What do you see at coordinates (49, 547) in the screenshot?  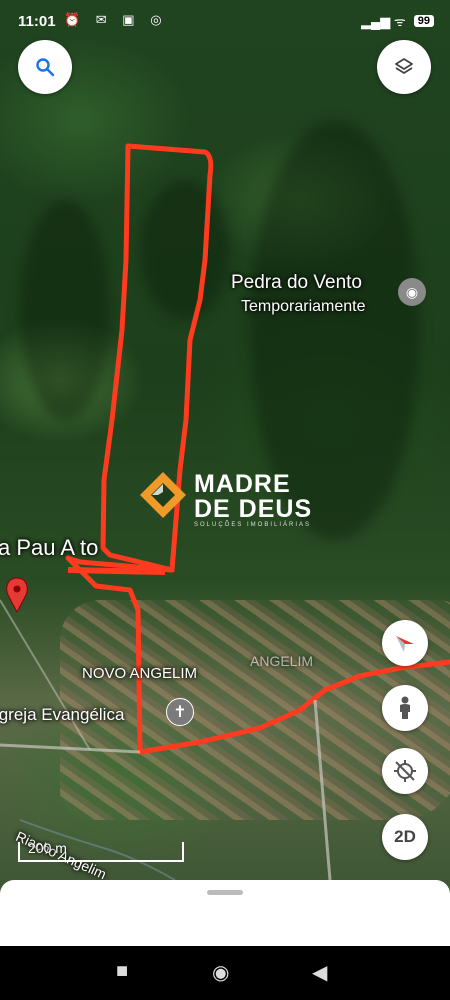 I see `area-label: a Pau A to` at bounding box center [49, 547].